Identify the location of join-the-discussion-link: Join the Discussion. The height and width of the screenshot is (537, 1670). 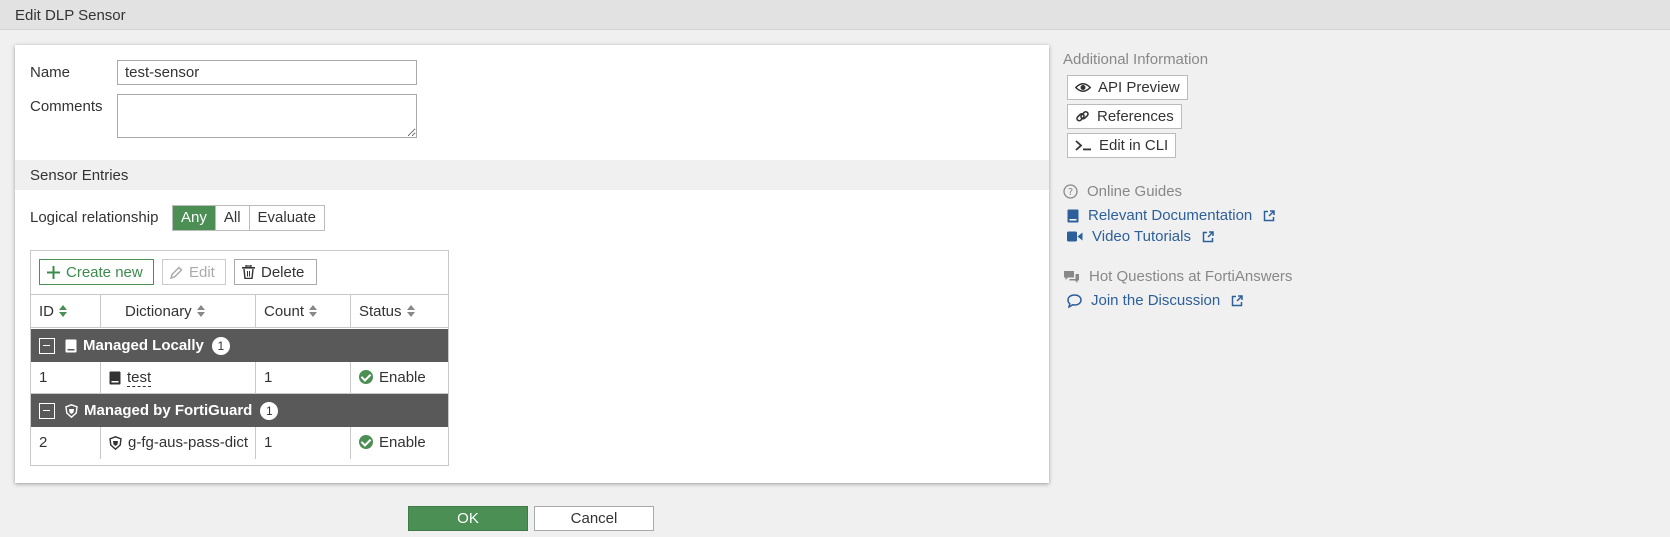
(1155, 300).